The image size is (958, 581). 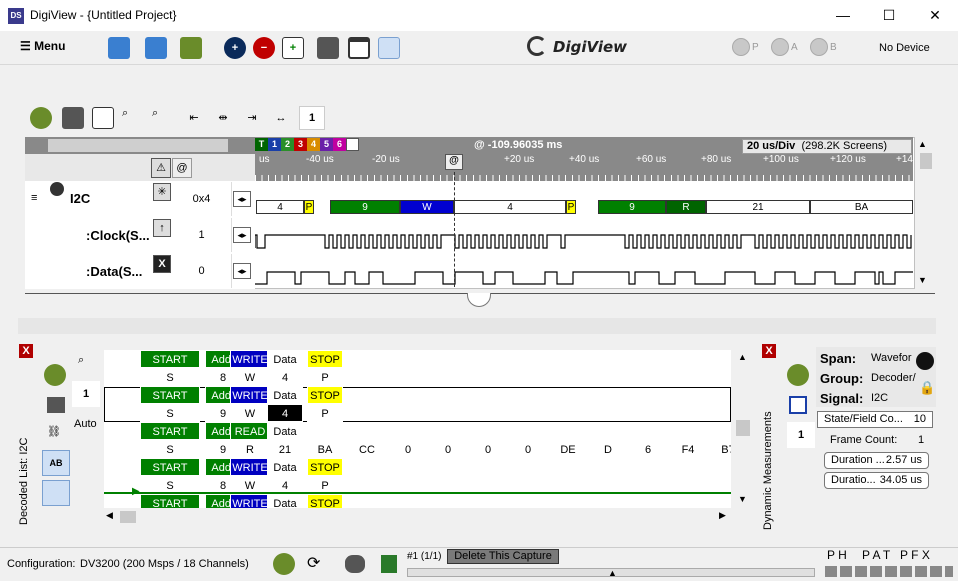 What do you see at coordinates (722, 515) in the screenshot?
I see `scroll-right-icon: ▶` at bounding box center [722, 515].